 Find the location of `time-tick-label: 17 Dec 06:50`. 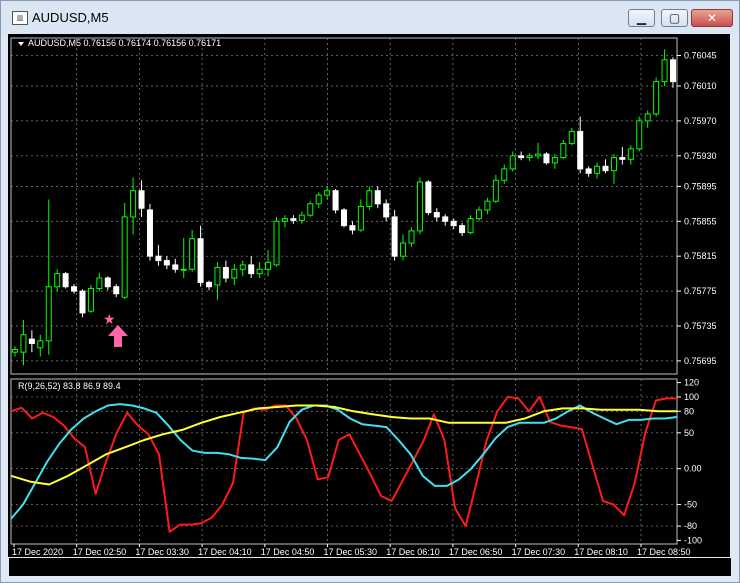

time-tick-label: 17 Dec 06:50 is located at coordinates (476, 552).